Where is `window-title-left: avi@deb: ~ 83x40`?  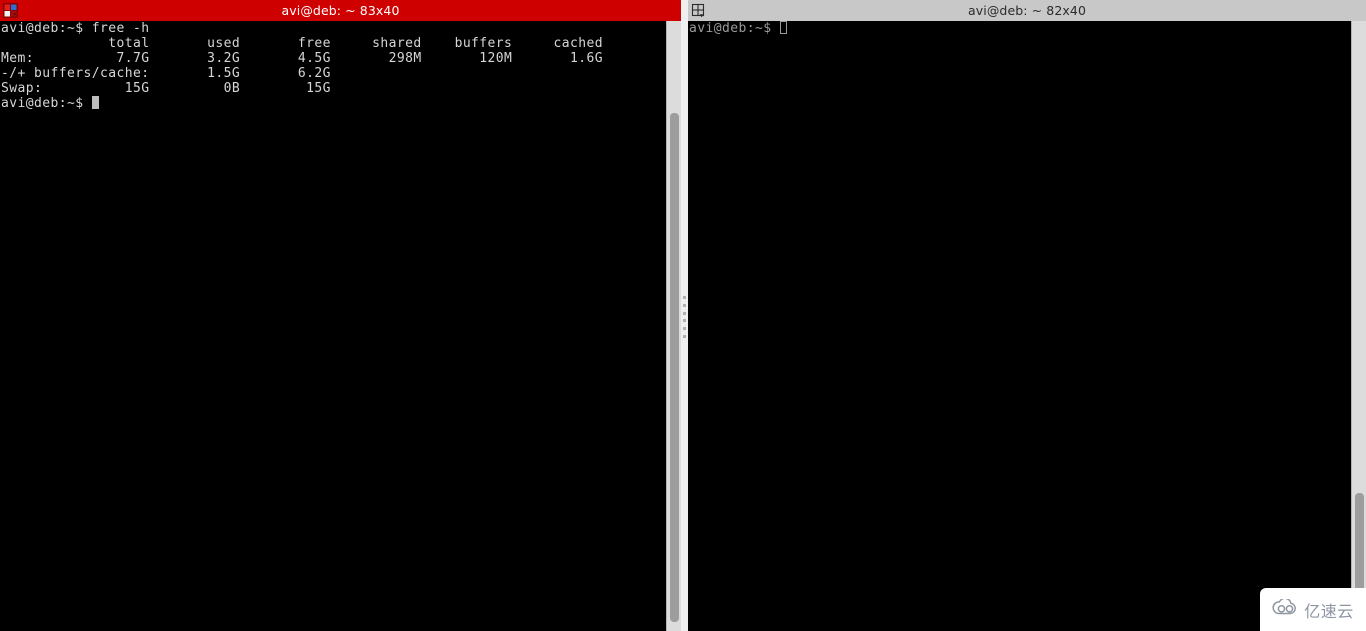
window-title-left: avi@deb: ~ 83x40 is located at coordinates (340, 10).